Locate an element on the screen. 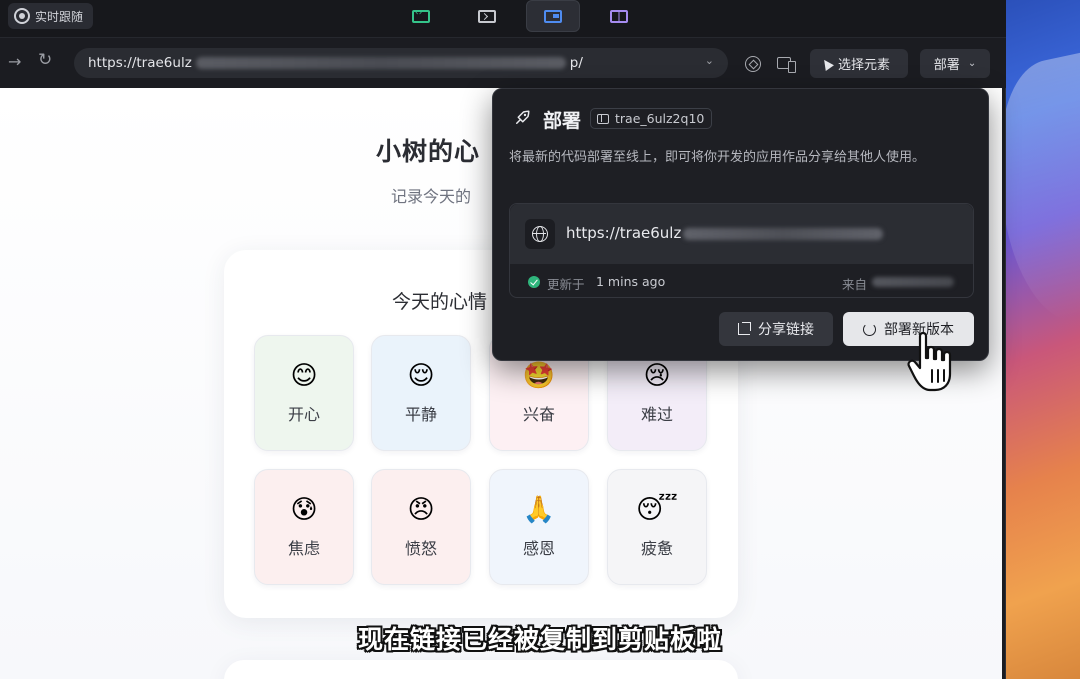  project-name: trae_6ulz2q10 is located at coordinates (660, 118).